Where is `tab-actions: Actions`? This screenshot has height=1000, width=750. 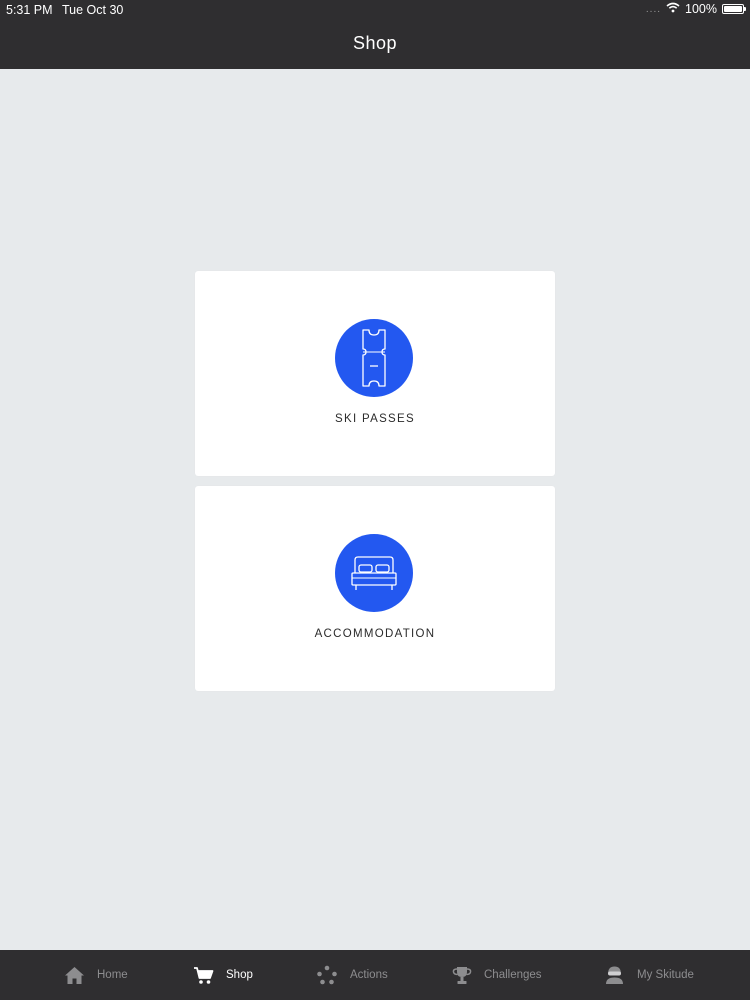
tab-actions: Actions is located at coordinates (352, 975).